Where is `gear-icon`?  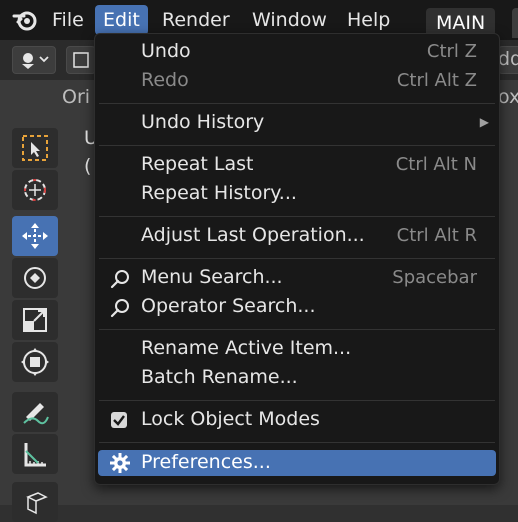
gear-icon is located at coordinates (120, 463).